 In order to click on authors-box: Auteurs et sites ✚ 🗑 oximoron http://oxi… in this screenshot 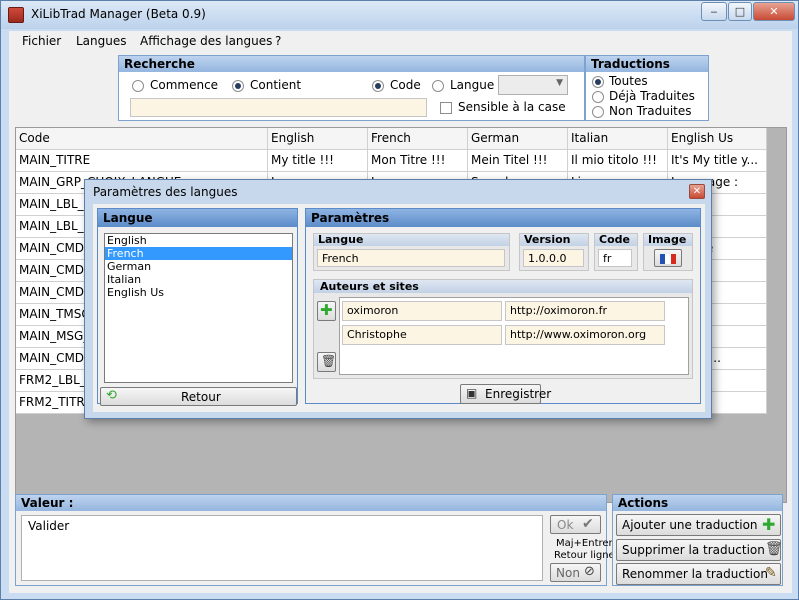, I will do `click(503, 329)`.